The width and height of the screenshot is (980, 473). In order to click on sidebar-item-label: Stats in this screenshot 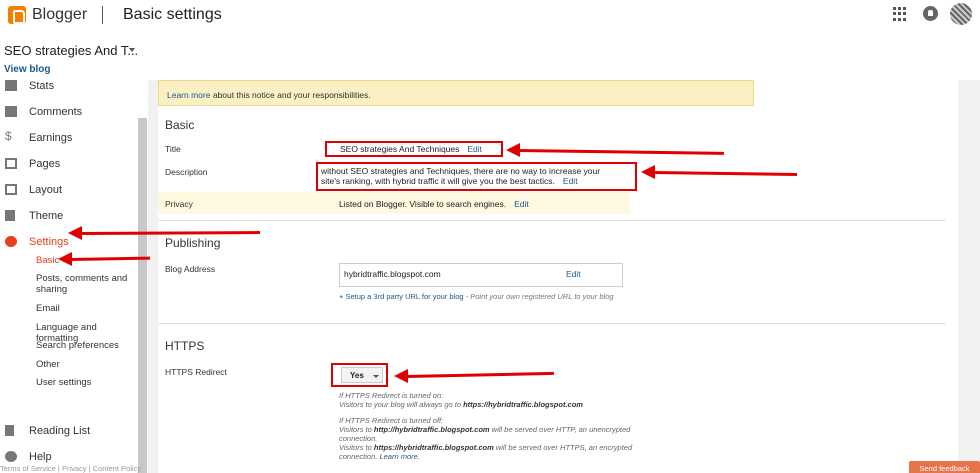, I will do `click(42, 86)`.